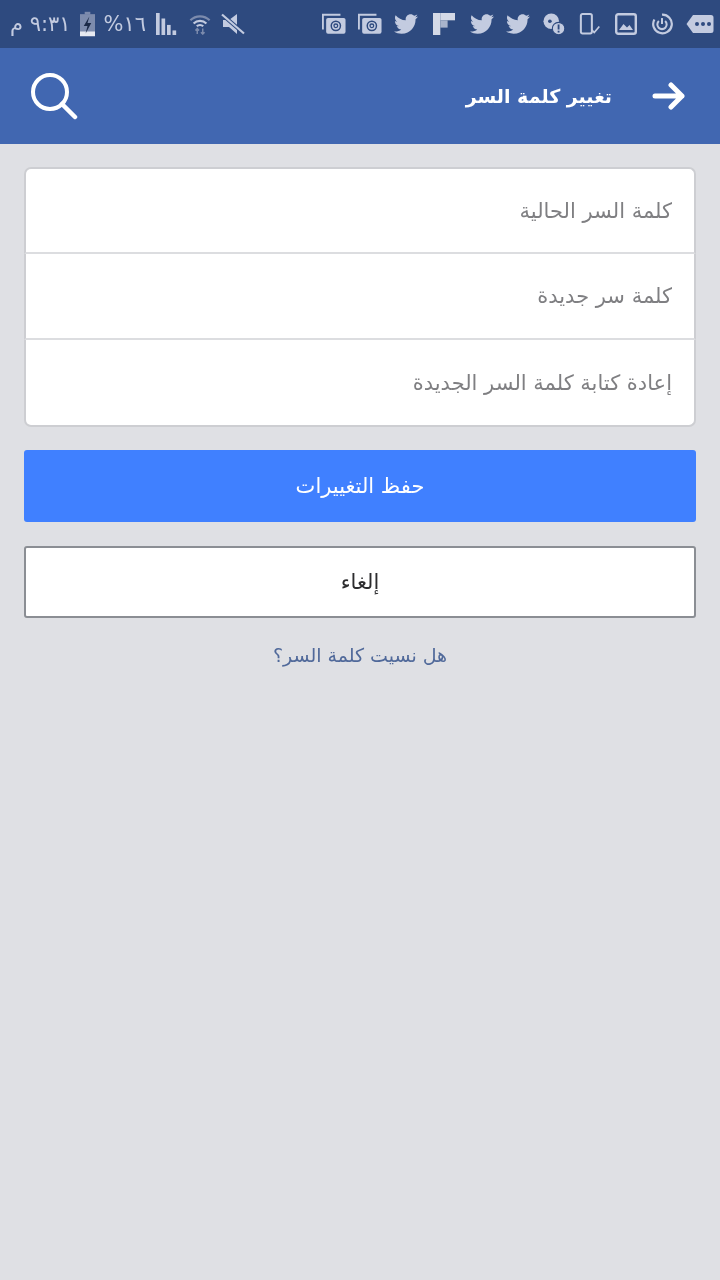 The width and height of the screenshot is (720, 1280). Describe the element at coordinates (360, 383) in the screenshot. I see `password-field: إعادة كتابة كلمة السر الجديدة` at that location.